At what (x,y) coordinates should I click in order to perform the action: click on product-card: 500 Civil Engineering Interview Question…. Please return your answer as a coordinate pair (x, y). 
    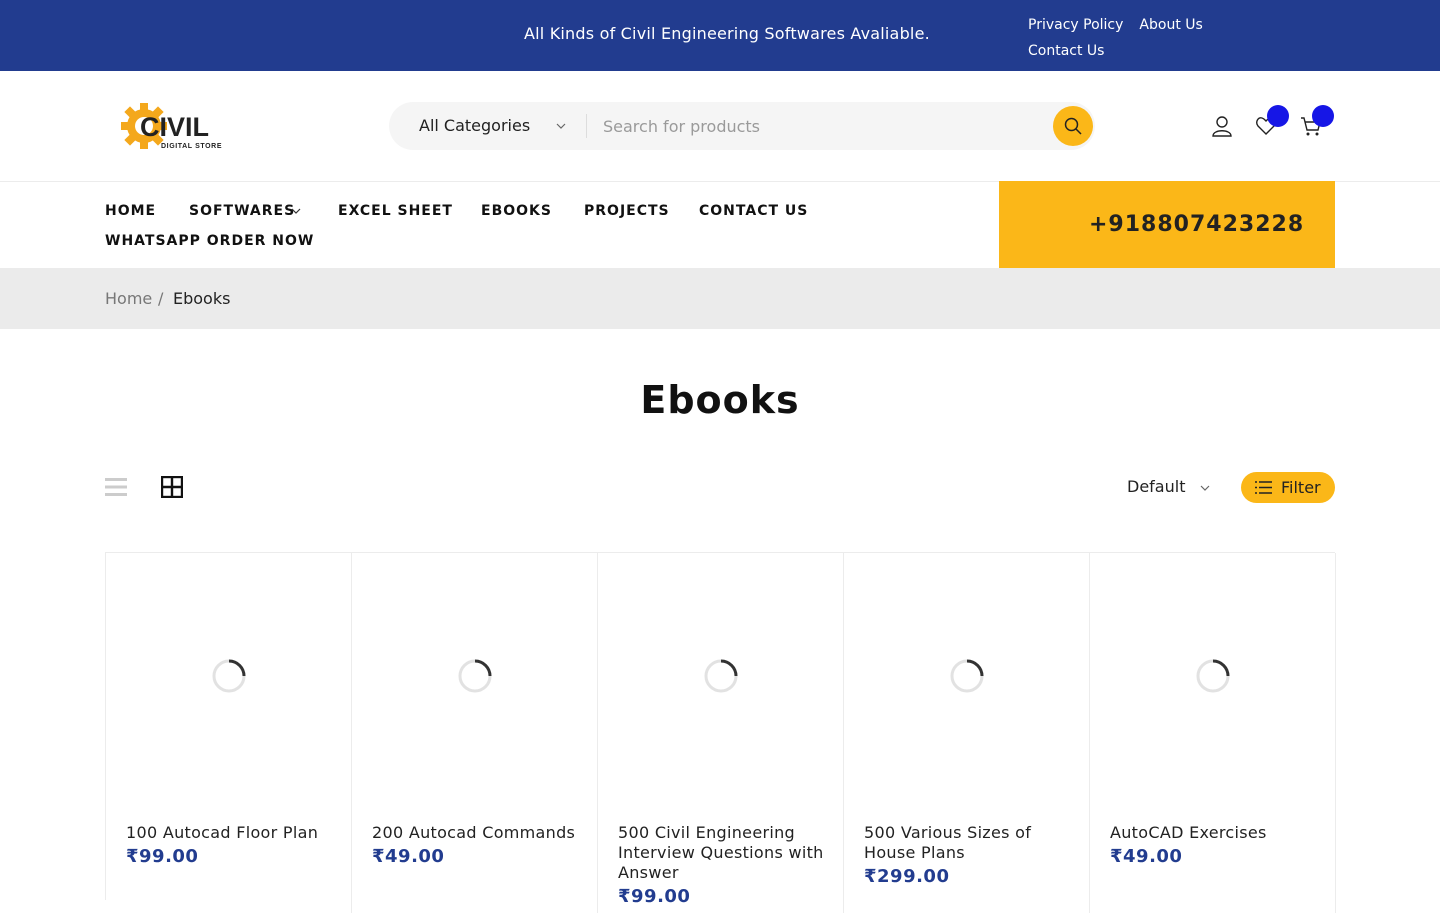
    Looking at the image, I should click on (721, 733).